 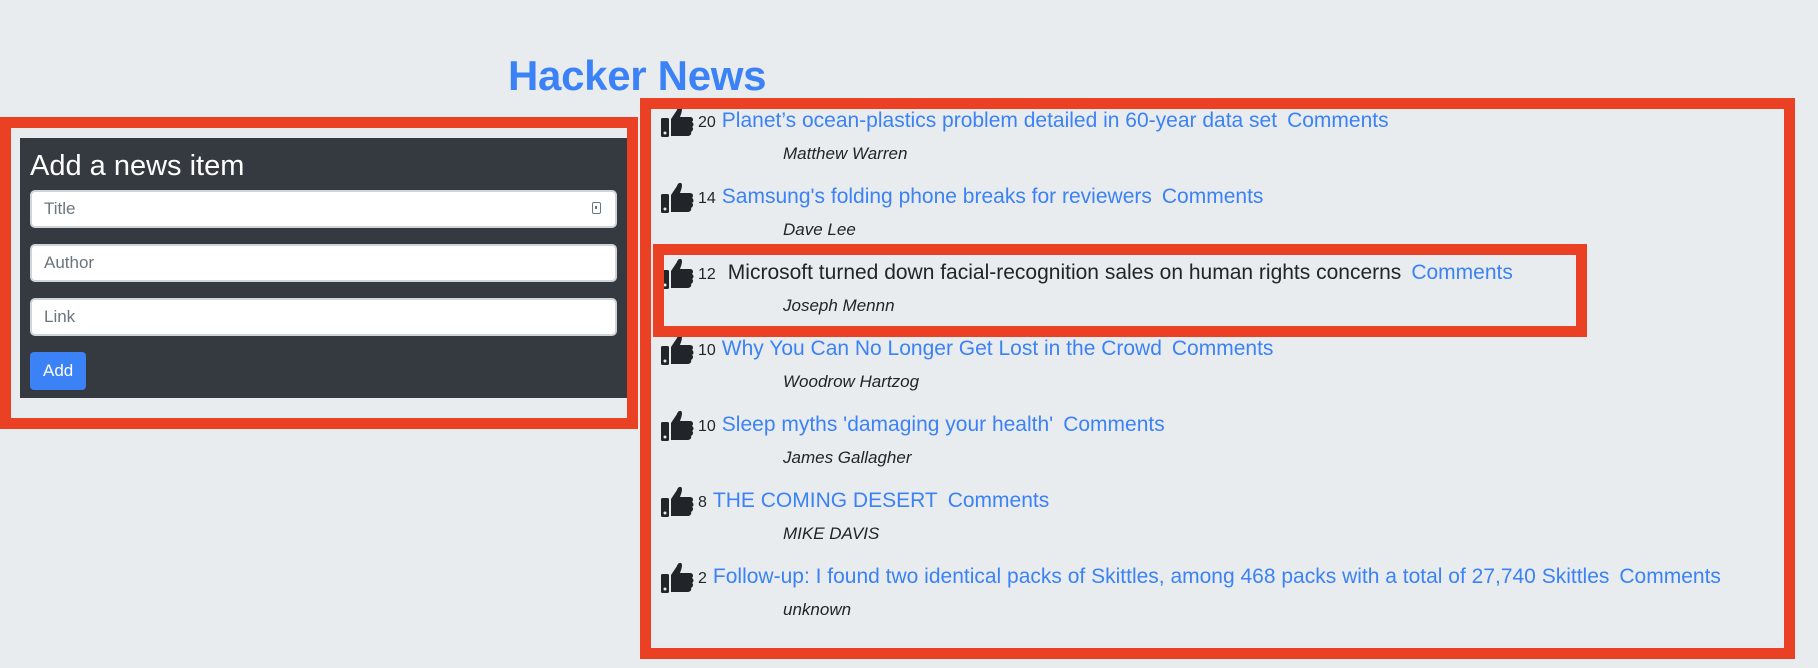 What do you see at coordinates (637, 75) in the screenshot?
I see `page-title: Hacker News` at bounding box center [637, 75].